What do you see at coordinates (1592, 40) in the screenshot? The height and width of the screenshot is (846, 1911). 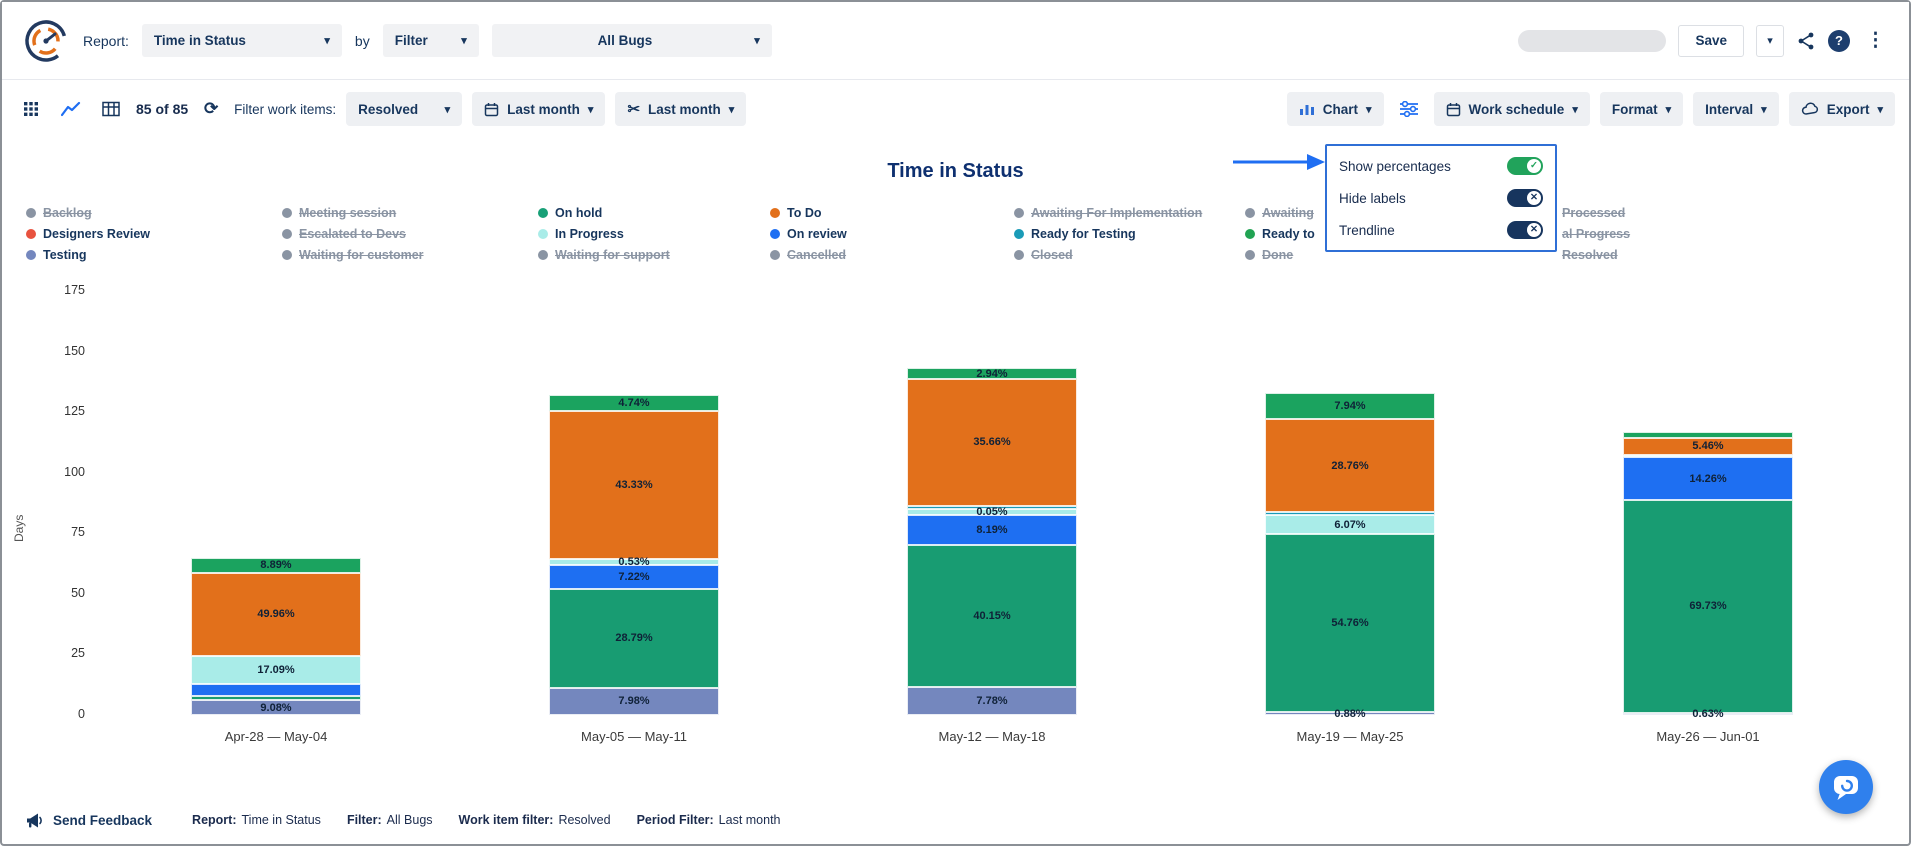 I see `loading-placeholder` at bounding box center [1592, 40].